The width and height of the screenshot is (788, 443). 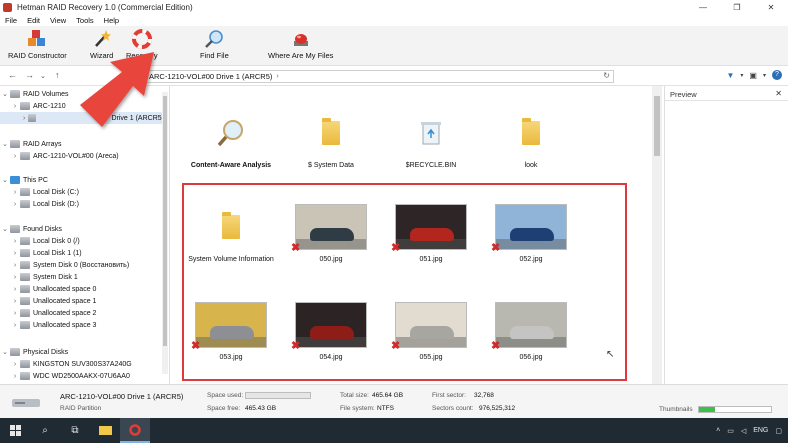 I want to click on windows-icon, so click(x=15, y=430).